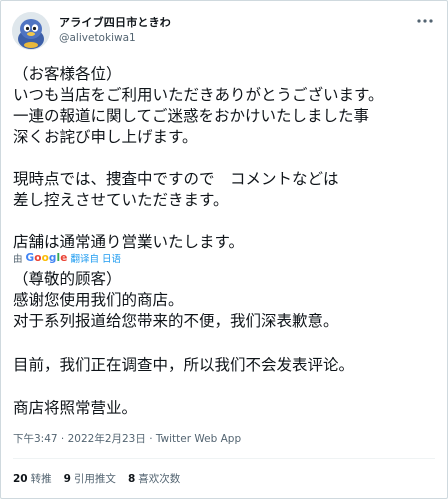 Image resolution: width=448 pixels, height=499 pixels. Describe the element at coordinates (224, 458) in the screenshot. I see `divider` at that location.